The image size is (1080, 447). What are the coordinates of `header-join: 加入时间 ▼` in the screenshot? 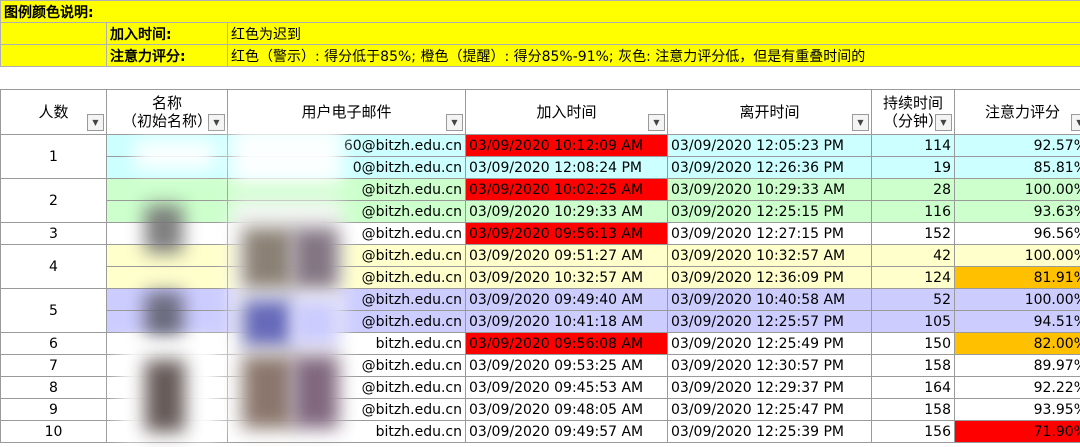 It's located at (566, 112).